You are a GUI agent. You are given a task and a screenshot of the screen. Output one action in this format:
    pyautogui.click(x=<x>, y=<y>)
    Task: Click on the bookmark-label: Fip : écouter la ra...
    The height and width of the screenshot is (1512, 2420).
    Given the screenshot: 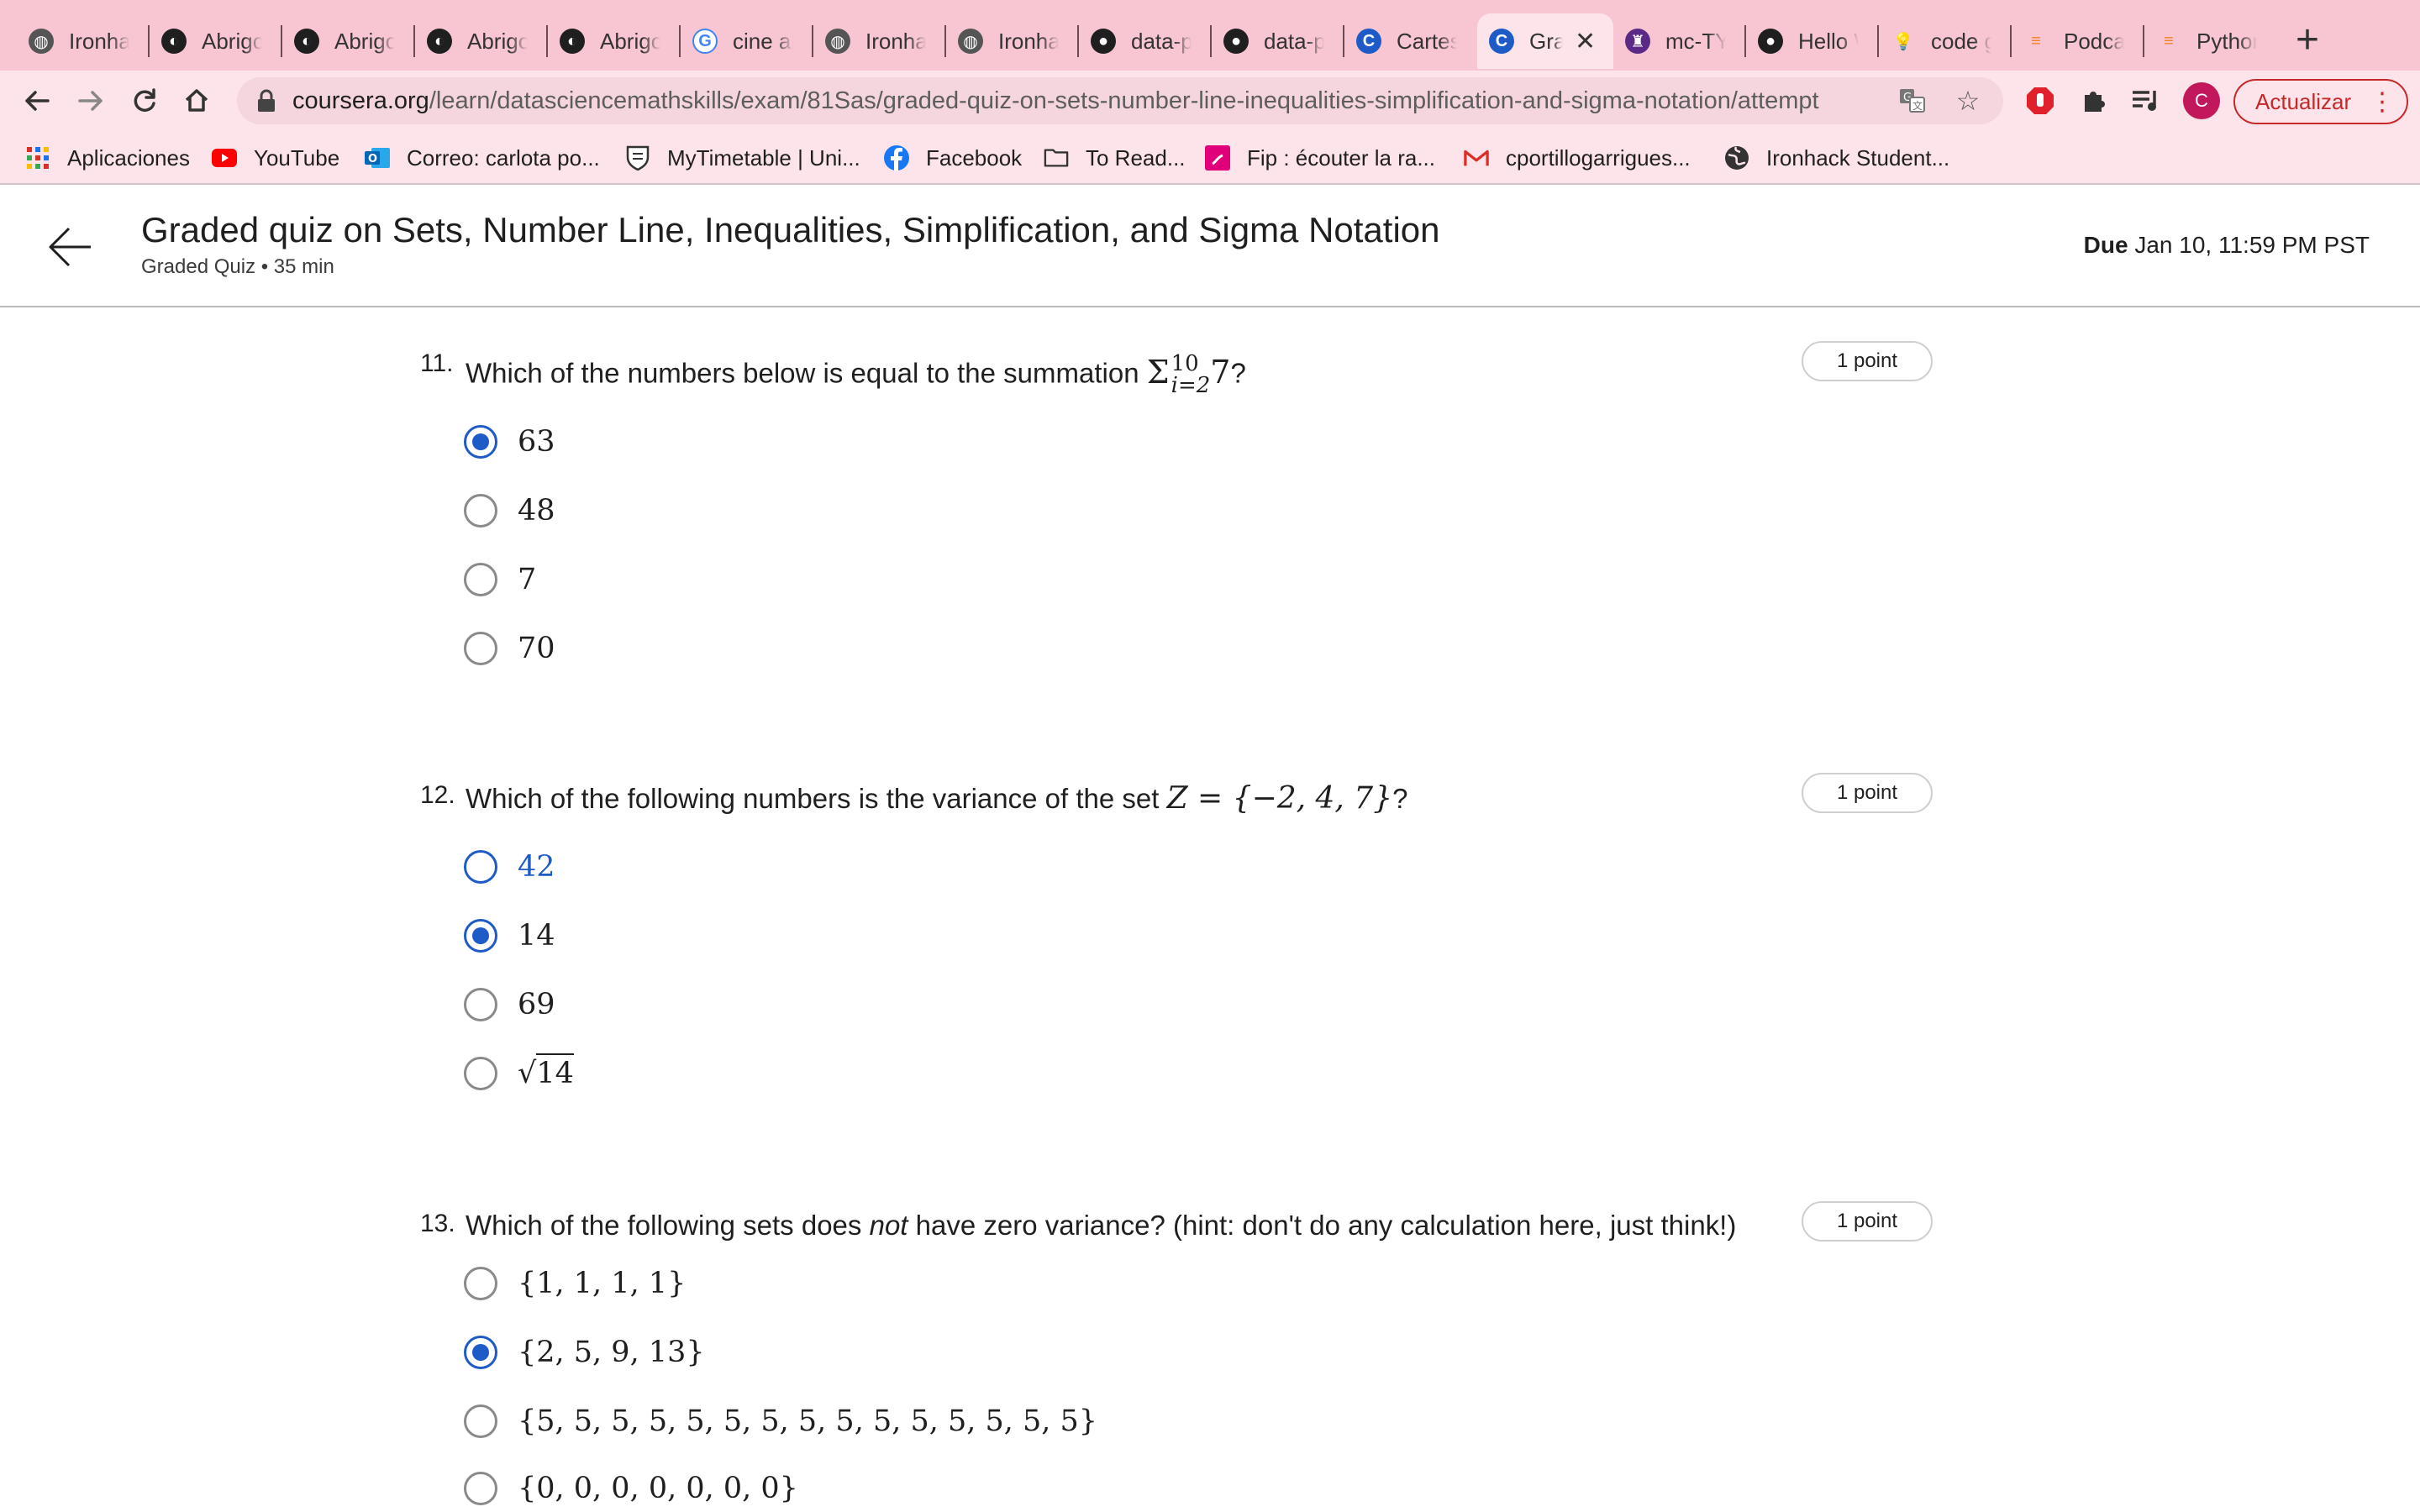 What is the action you would take?
    pyautogui.click(x=1341, y=157)
    